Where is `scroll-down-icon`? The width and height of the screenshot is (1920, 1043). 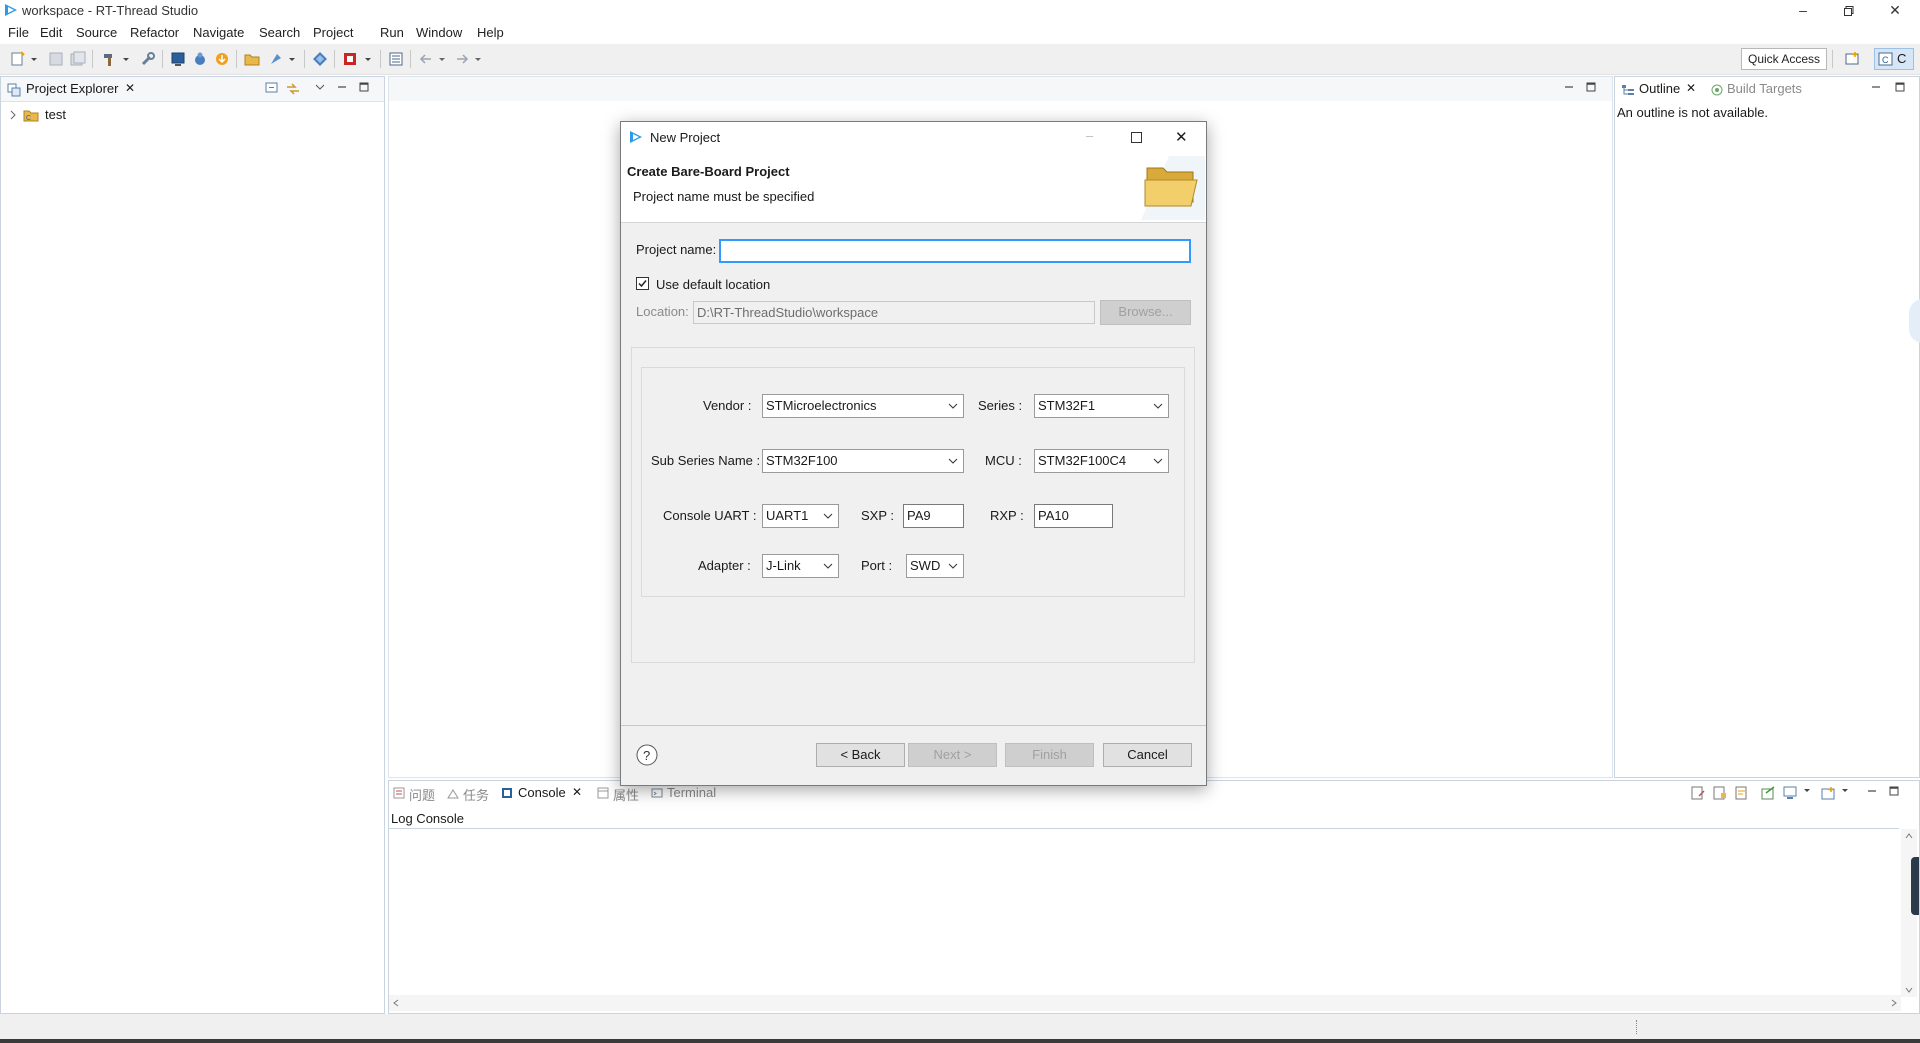
scroll-down-icon is located at coordinates (1909, 990).